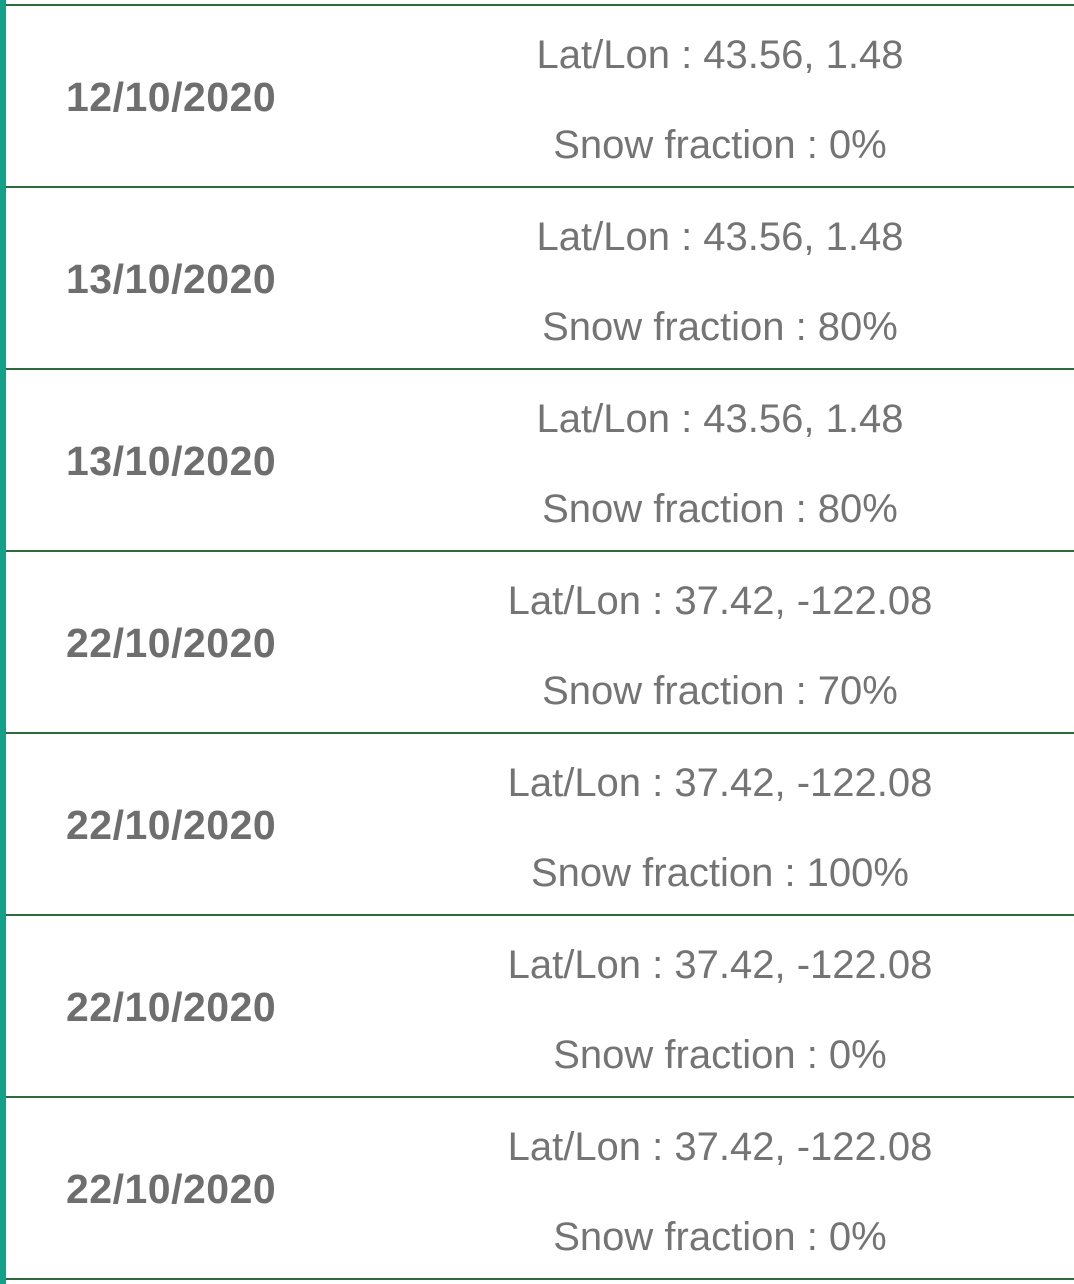 This screenshot has width=1074, height=1284. I want to click on item-details: Lat/Lon : 43.56, 1.48 Snow fraction : 0%, so click(720, 96).